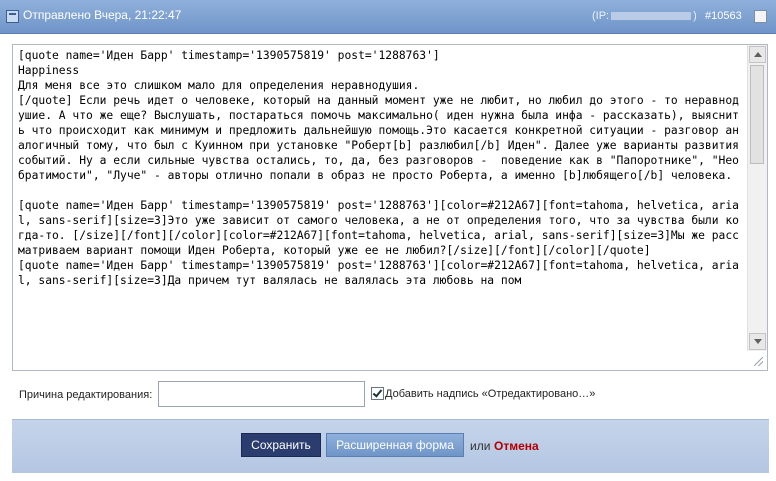  What do you see at coordinates (651, 16) in the screenshot?
I see `ip-redacted` at bounding box center [651, 16].